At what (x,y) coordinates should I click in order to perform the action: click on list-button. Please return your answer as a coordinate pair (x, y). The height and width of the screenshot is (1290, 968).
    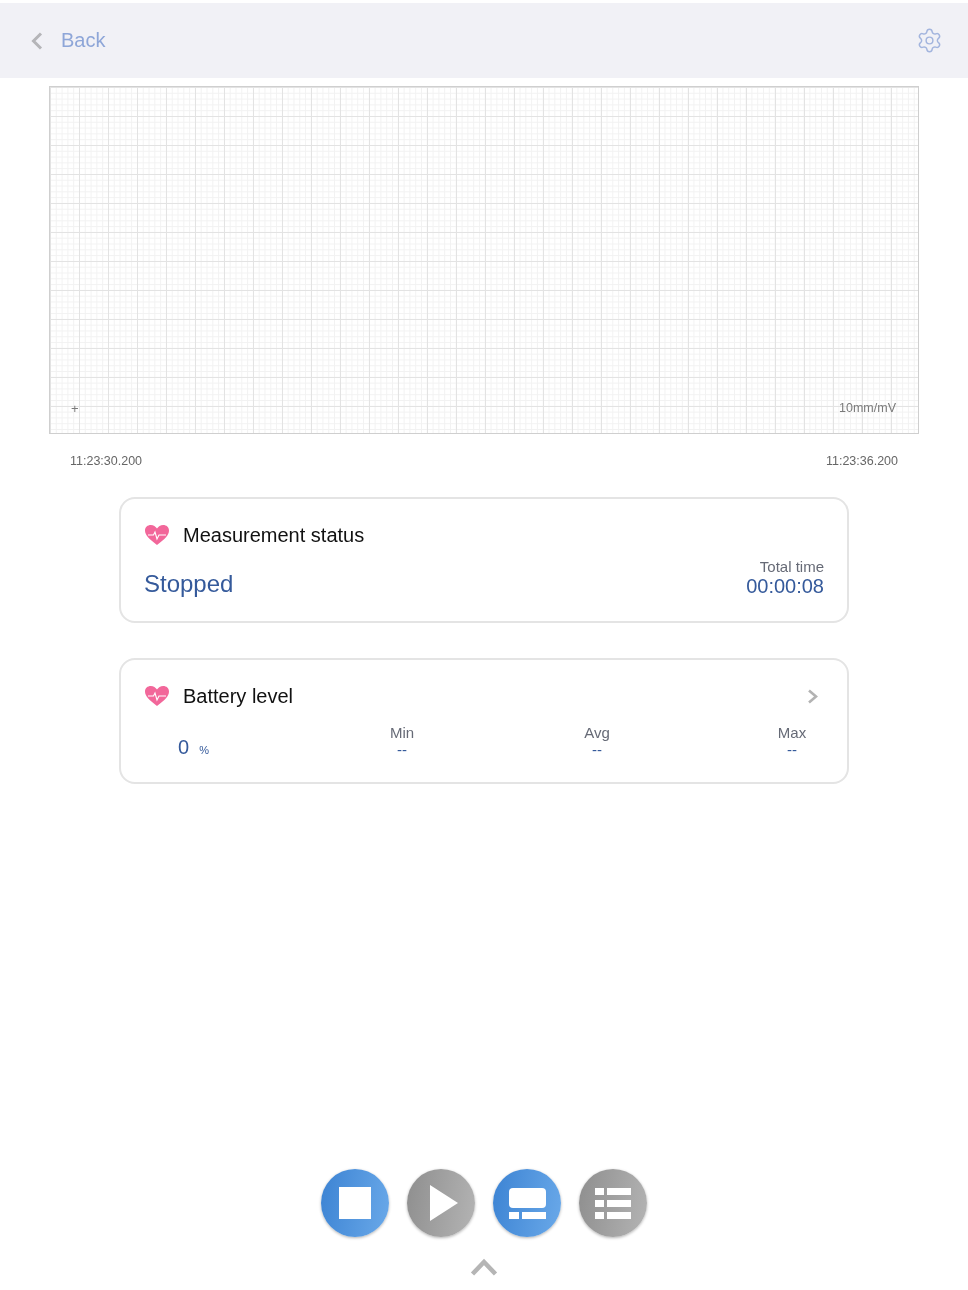
    Looking at the image, I should click on (613, 1203).